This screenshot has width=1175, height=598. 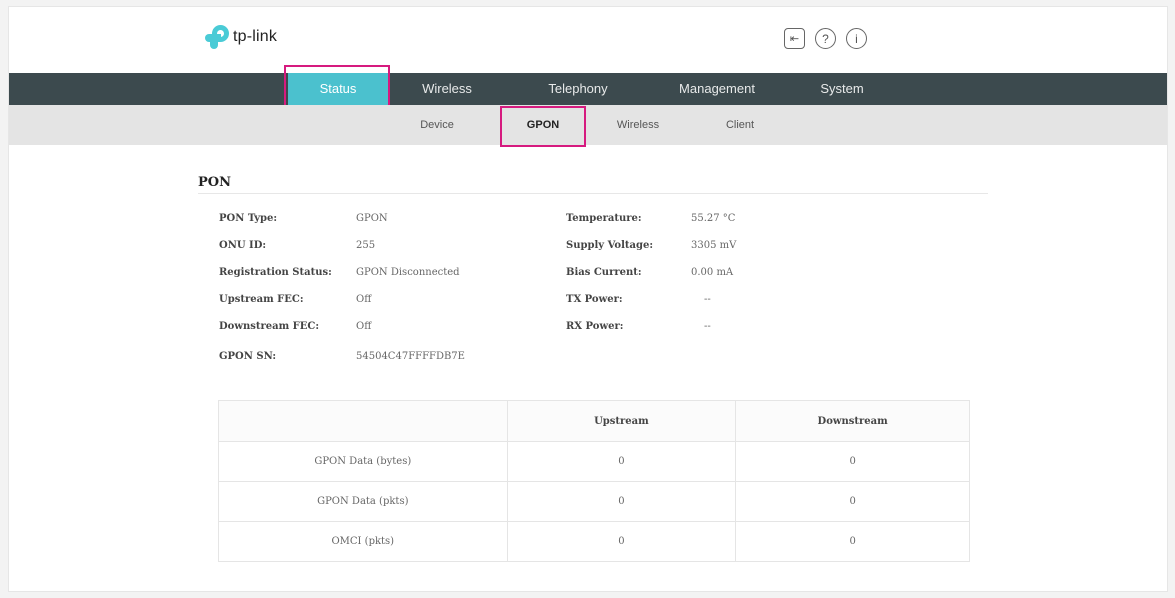 I want to click on gpon-sn-value: 54504C47FFFFDB7E, so click(x=410, y=356).